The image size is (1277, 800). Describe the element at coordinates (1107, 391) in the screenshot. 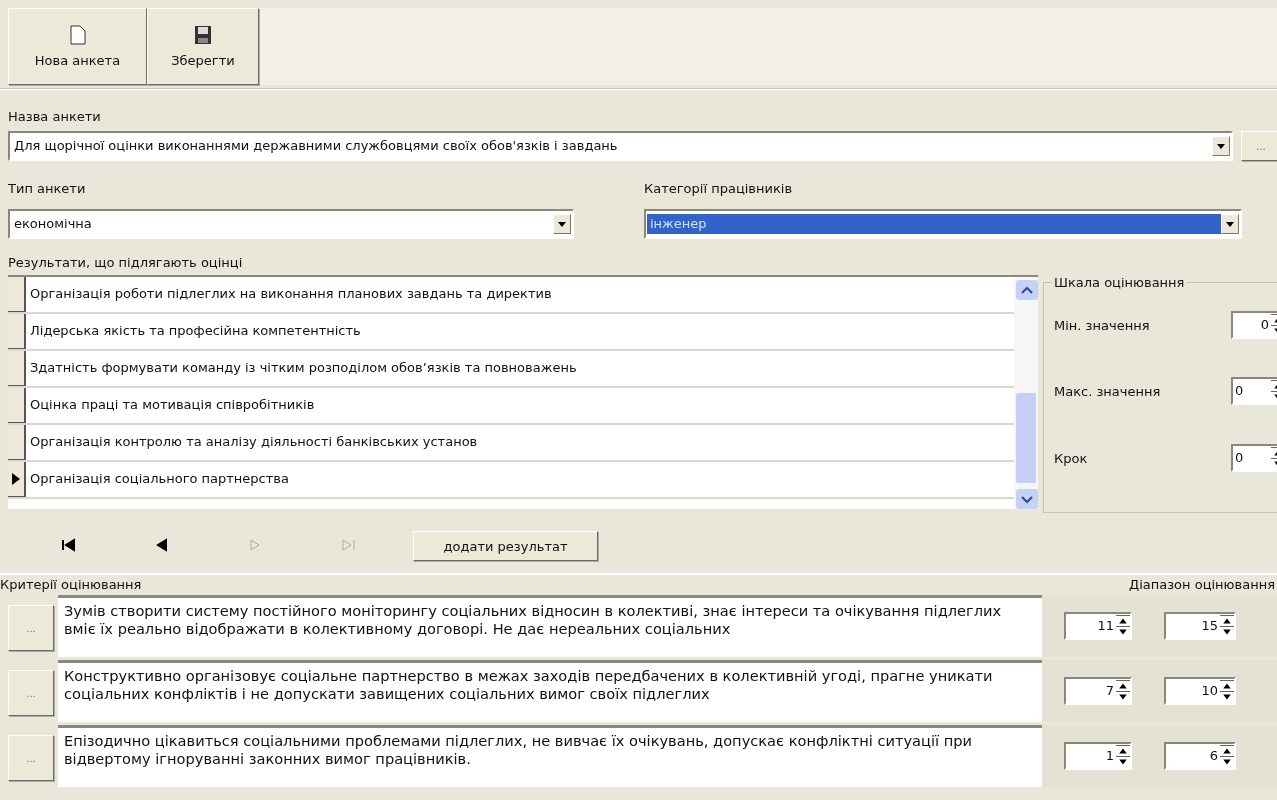

I see `field-label: Макс. значення` at that location.